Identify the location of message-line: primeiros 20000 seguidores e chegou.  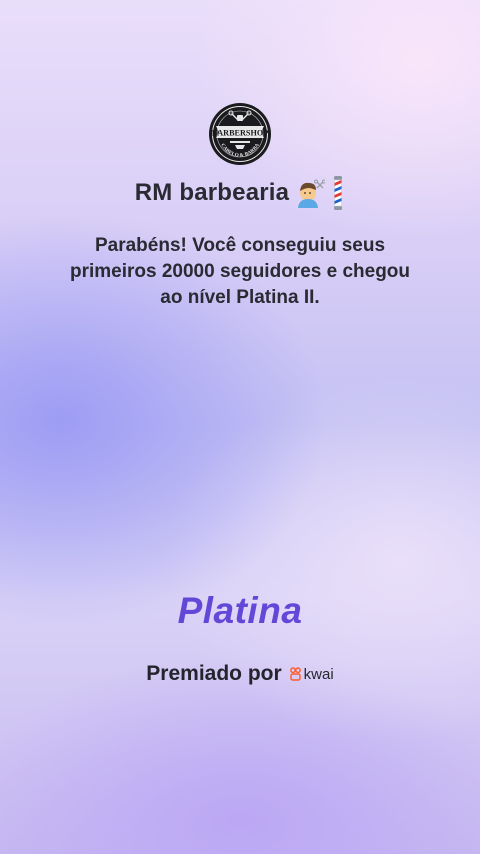
(240, 271).